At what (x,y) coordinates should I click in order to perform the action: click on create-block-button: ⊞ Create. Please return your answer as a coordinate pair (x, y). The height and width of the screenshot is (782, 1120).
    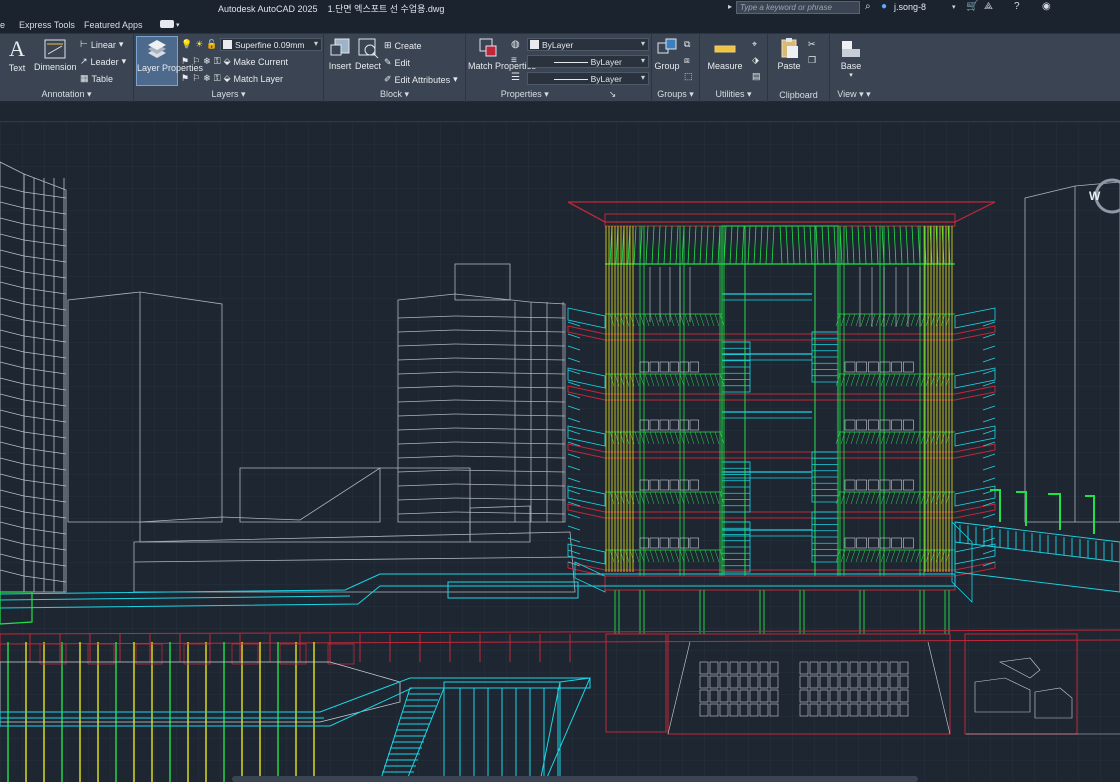
    Looking at the image, I should click on (403, 45).